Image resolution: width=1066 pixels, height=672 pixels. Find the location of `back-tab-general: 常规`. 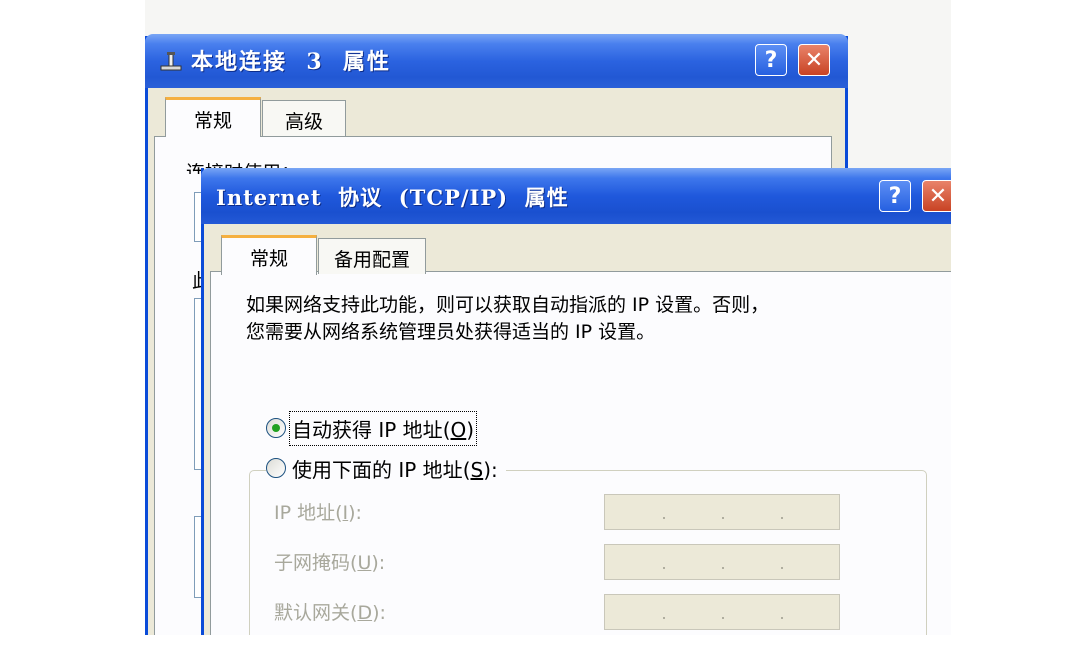

back-tab-general: 常规 is located at coordinates (213, 117).